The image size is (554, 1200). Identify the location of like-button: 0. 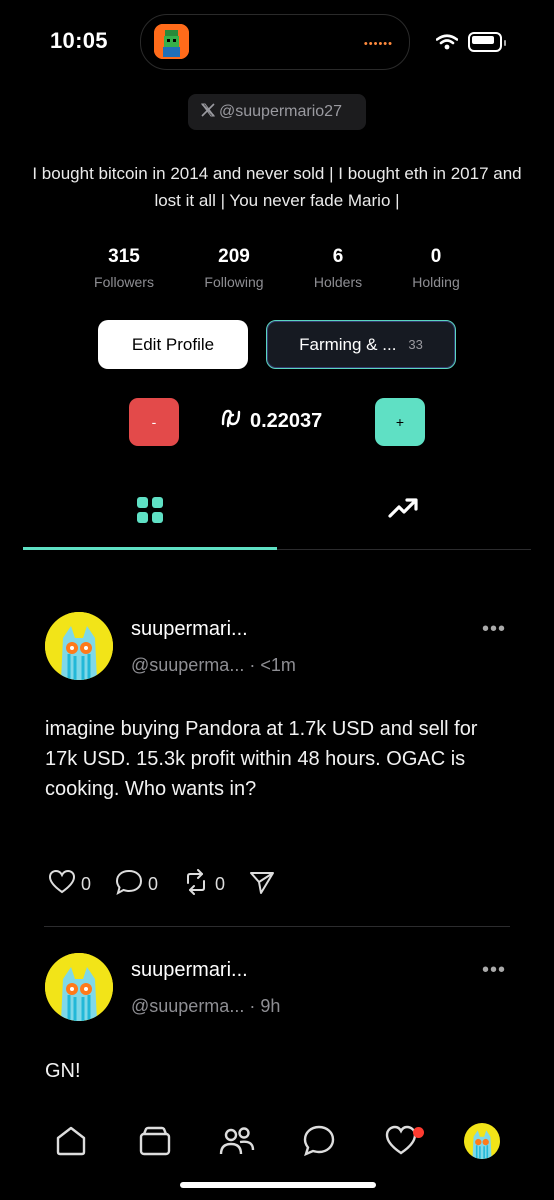
(69, 884).